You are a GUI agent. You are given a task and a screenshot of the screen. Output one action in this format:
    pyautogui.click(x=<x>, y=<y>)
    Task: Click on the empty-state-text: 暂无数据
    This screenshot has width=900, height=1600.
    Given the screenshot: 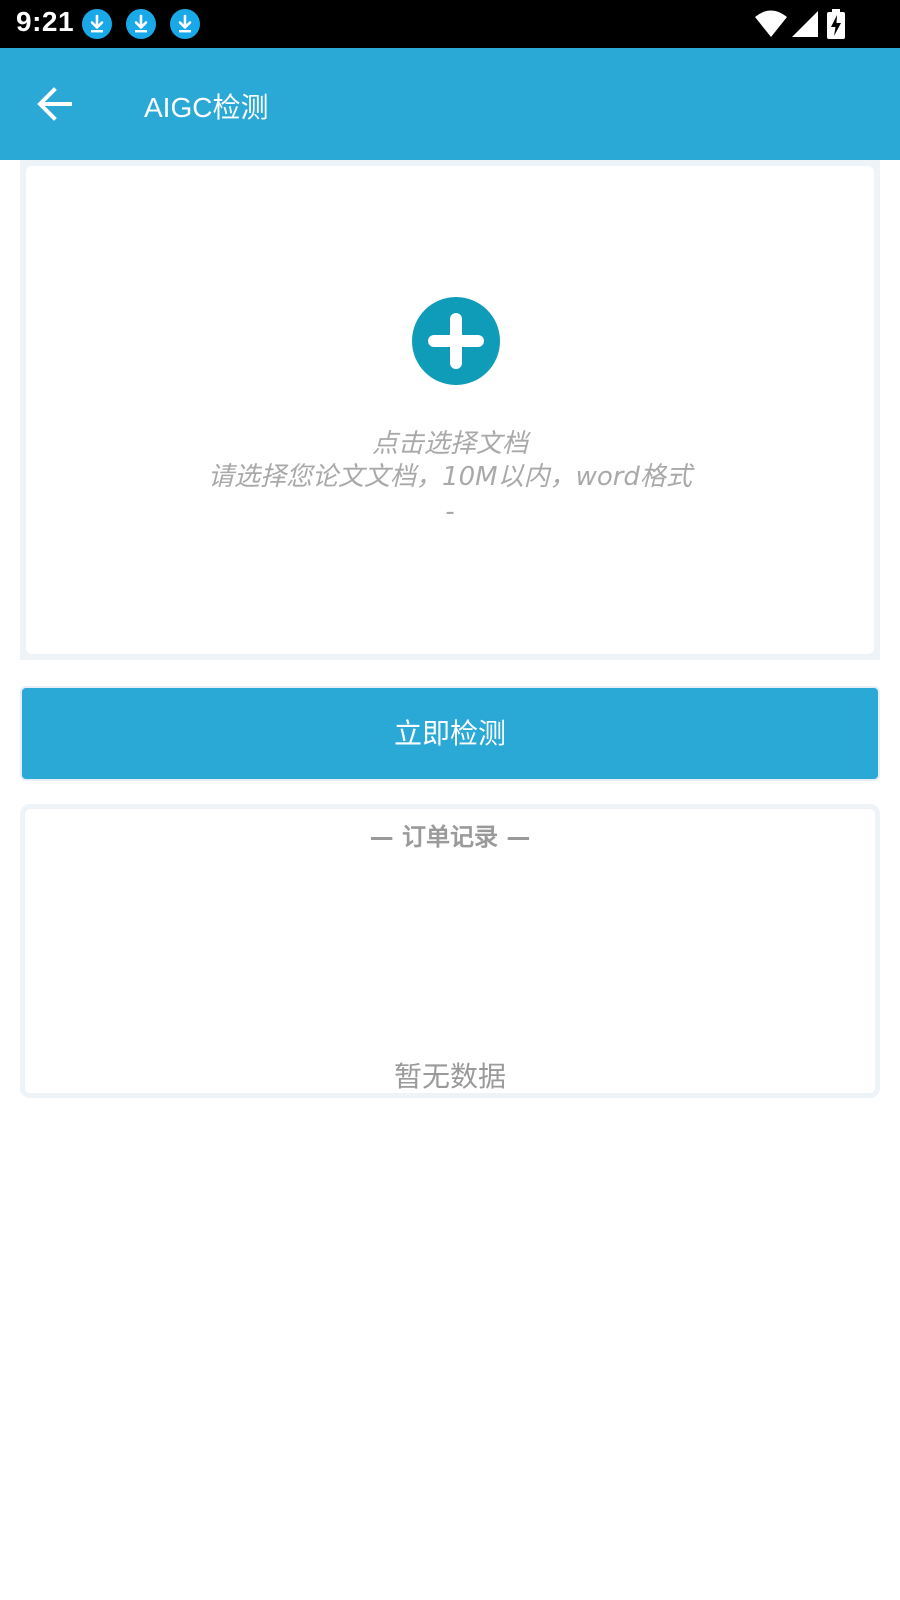 What is the action you would take?
    pyautogui.click(x=449, y=1076)
    